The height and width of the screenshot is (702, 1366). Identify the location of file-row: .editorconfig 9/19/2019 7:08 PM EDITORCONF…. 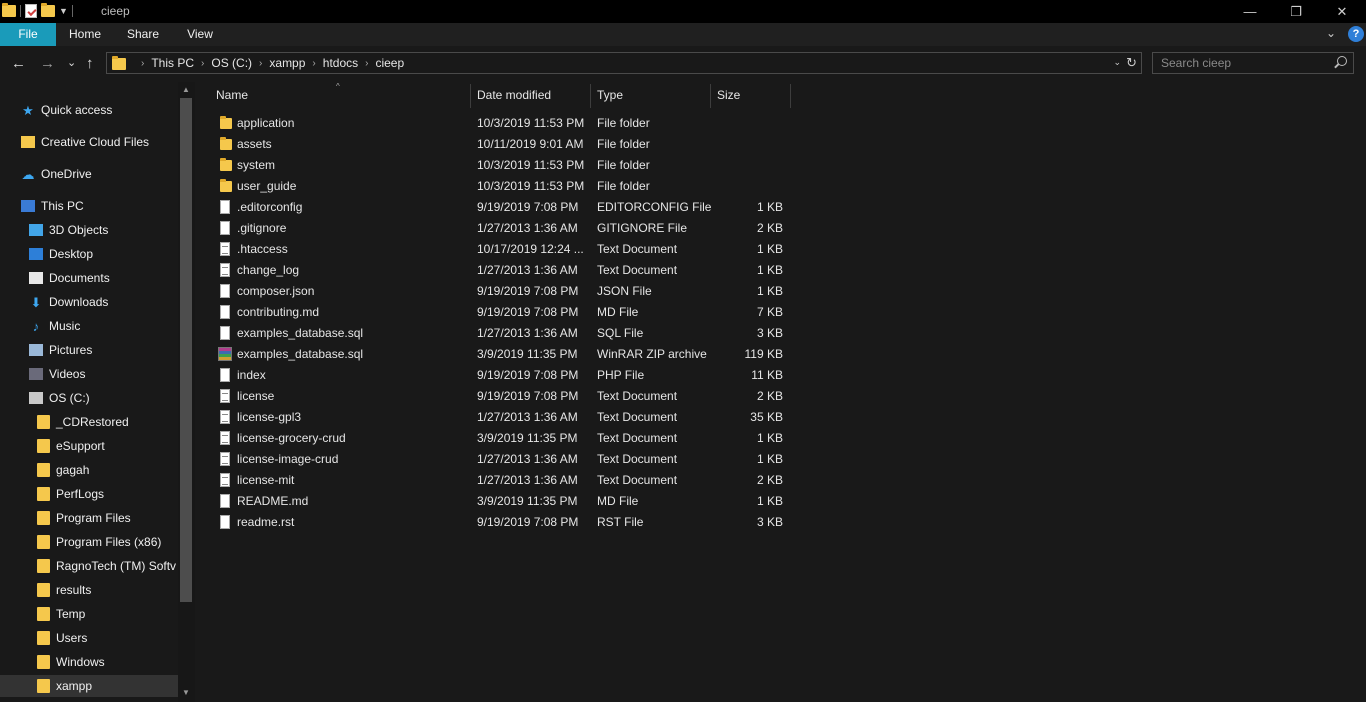
(500, 207).